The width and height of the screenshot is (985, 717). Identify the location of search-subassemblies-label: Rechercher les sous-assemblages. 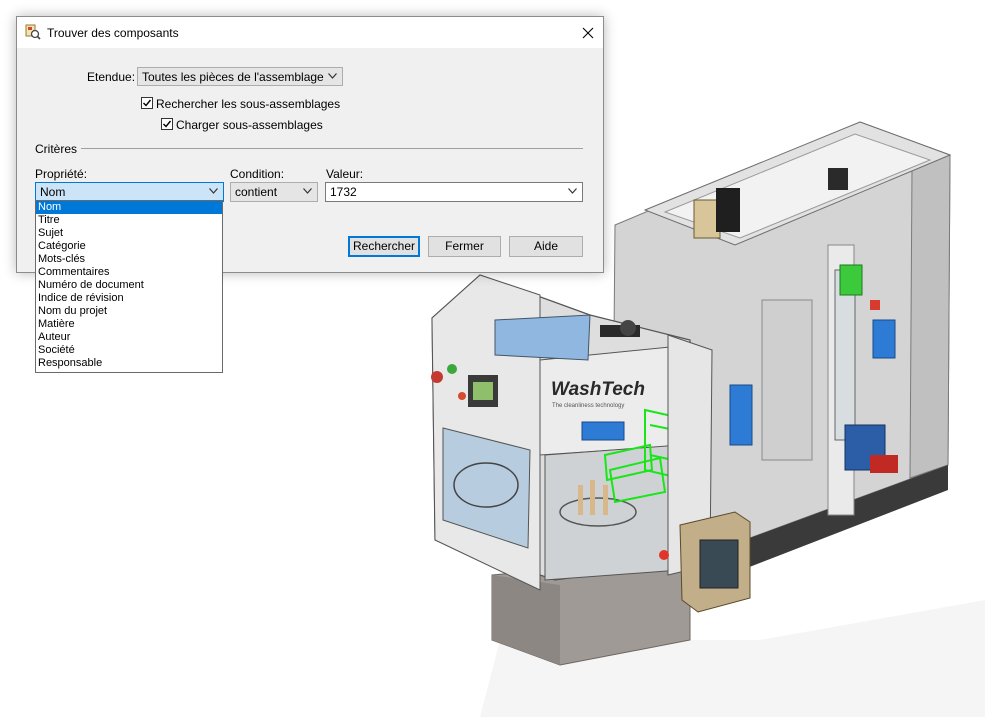
(248, 104).